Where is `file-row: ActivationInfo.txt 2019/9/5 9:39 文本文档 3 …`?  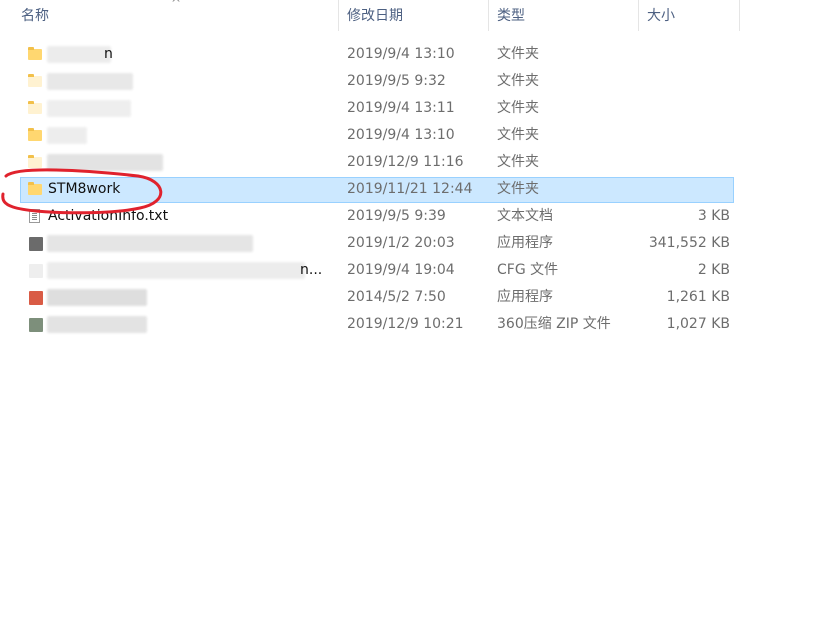 file-row: ActivationInfo.txt 2019/9/5 9:39 文本文档 3 … is located at coordinates (370, 216).